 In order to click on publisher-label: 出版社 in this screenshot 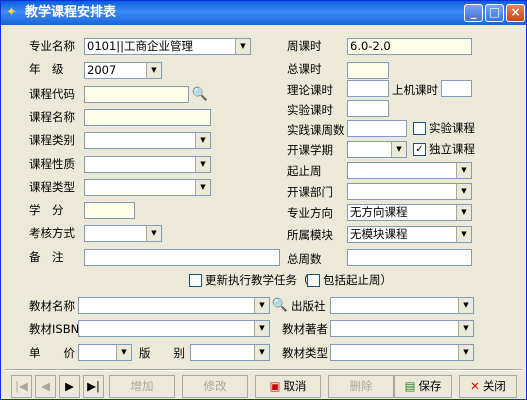, I will do `click(308, 306)`.